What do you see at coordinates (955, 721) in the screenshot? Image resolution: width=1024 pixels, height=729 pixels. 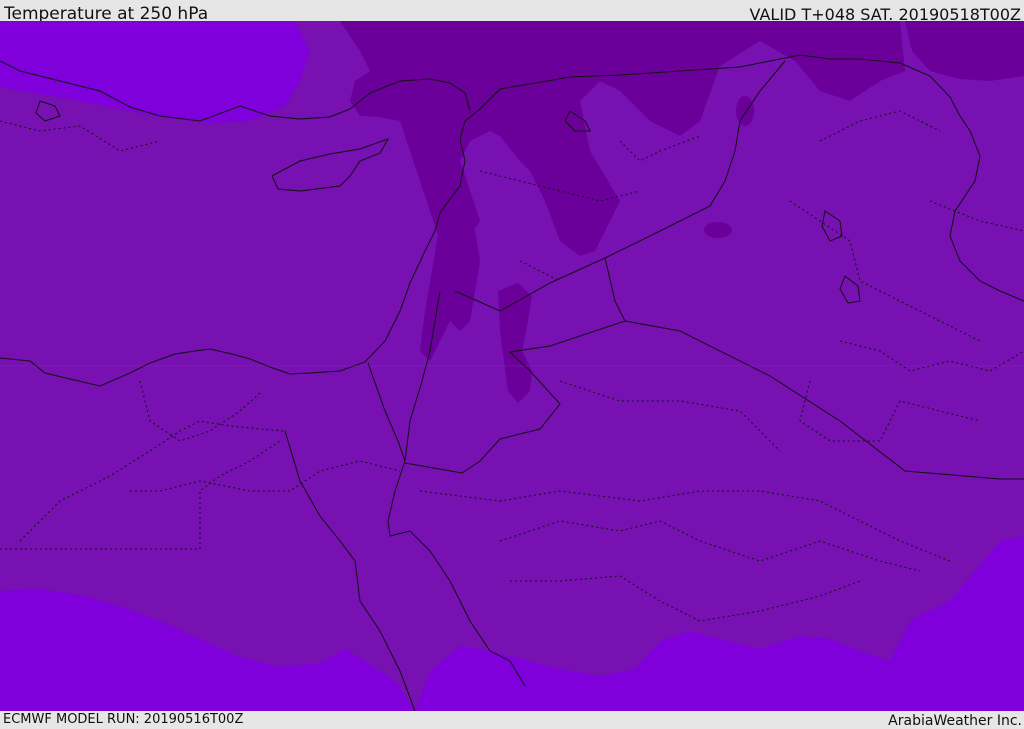 I see `brand-label: ArabiaWeather Inc.` at bounding box center [955, 721].